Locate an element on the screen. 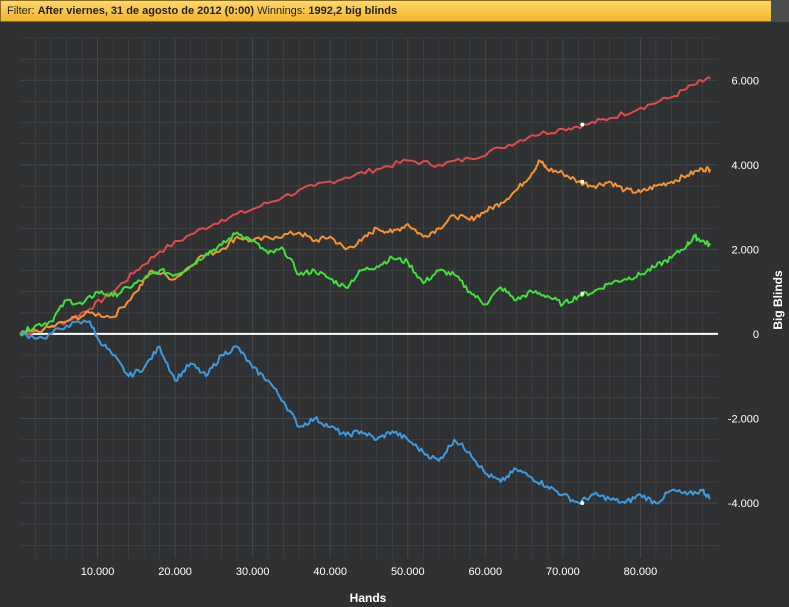 The width and height of the screenshot is (789, 607). y-tick-label: -2.000 is located at coordinates (743, 419).